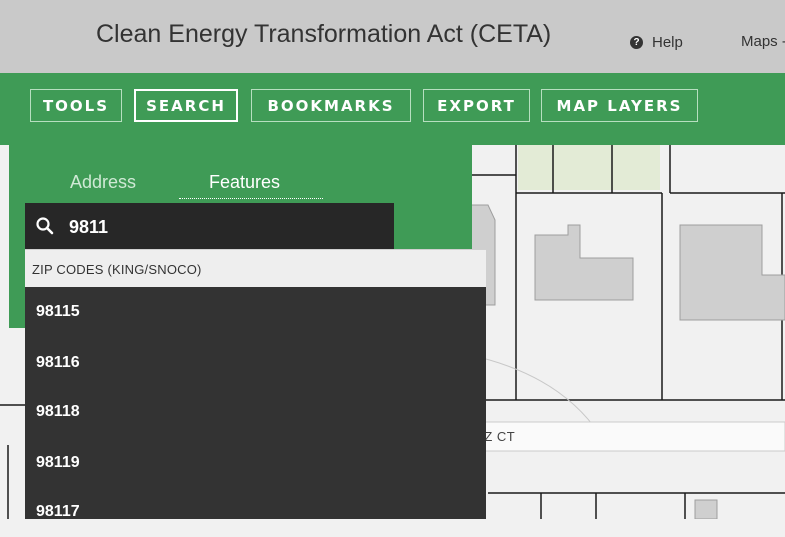 Image resolution: width=785 pixels, height=537 pixels. Describe the element at coordinates (619, 105) in the screenshot. I see `map-layers-button: MAP LAYERS` at that location.